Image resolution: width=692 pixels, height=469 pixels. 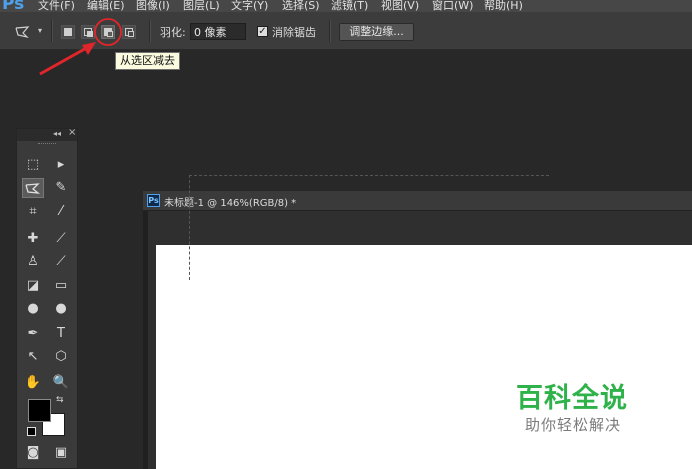 What do you see at coordinates (33, 188) in the screenshot?
I see `lasso-tool-icon` at bounding box center [33, 188].